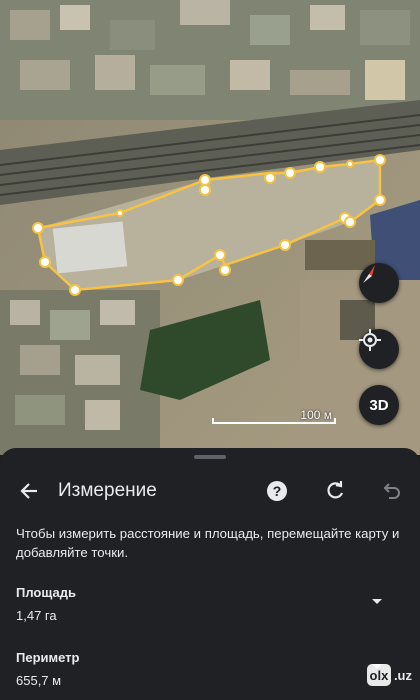  I want to click on sheet-drag-handle, so click(210, 457).